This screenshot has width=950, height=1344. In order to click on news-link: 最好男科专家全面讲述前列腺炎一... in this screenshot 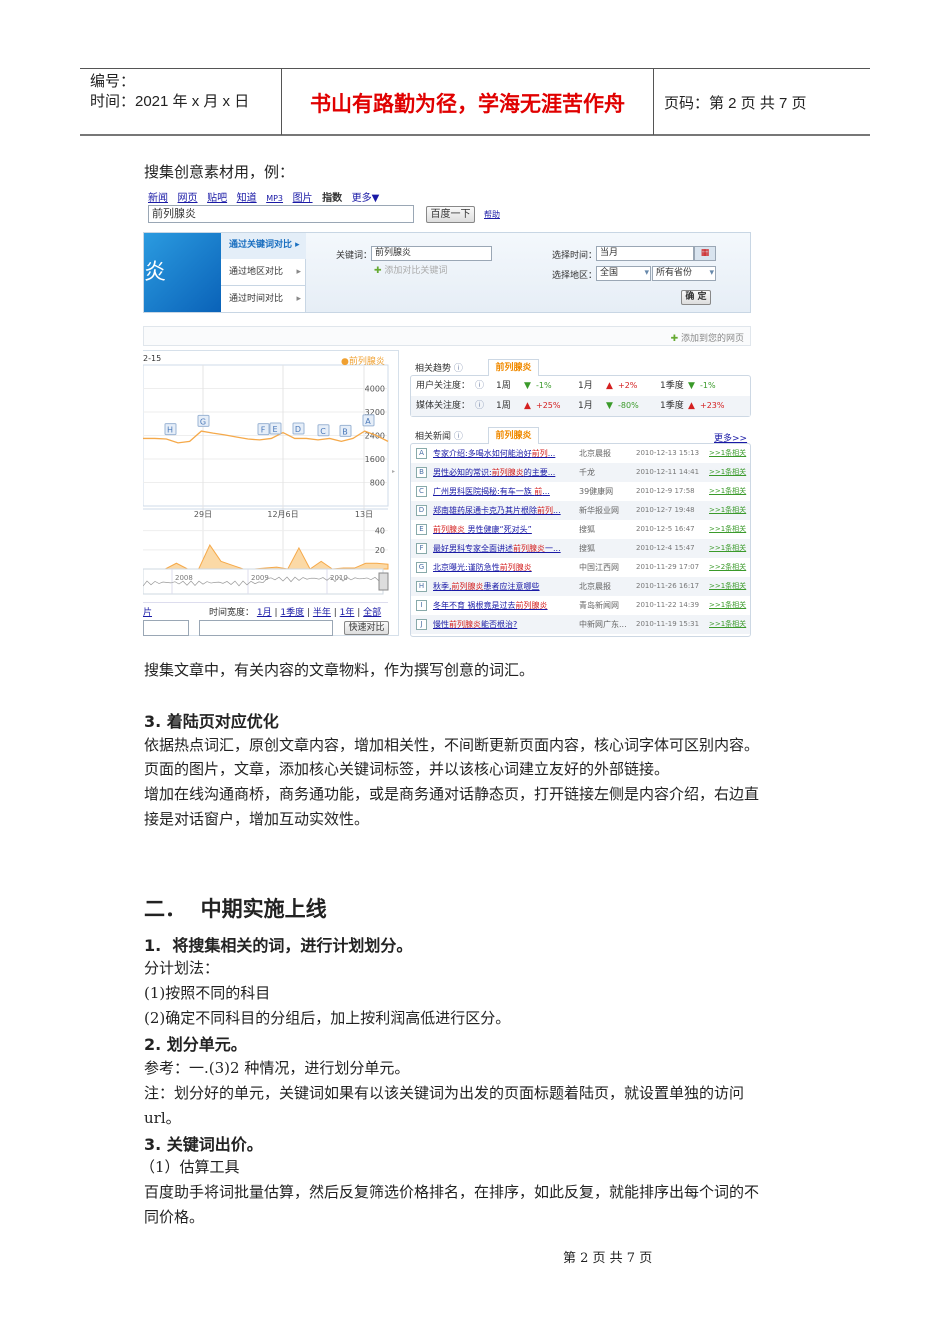, I will do `click(497, 548)`.